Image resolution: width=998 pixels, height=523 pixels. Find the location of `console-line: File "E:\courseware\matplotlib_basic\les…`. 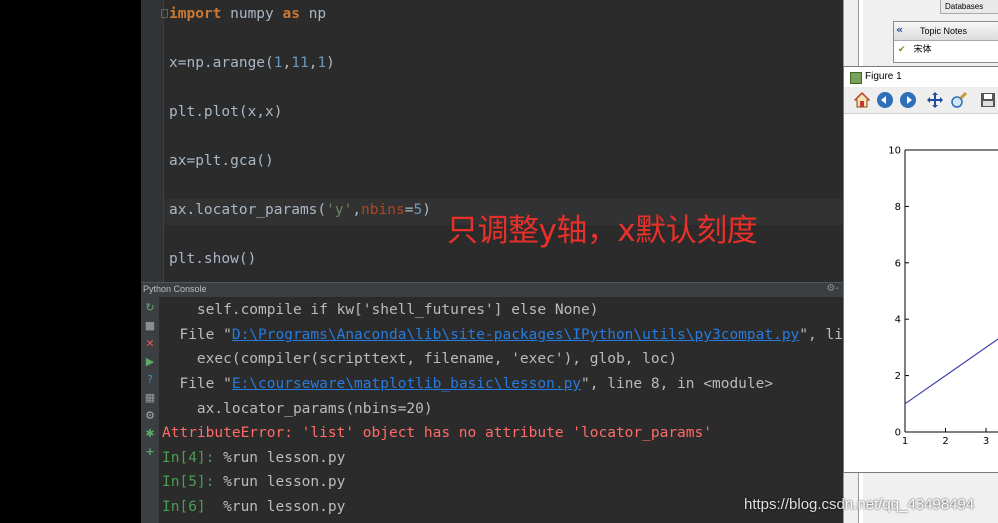

console-line: File "E:\courseware\matplotlib_basic\les… is located at coordinates (467, 384).